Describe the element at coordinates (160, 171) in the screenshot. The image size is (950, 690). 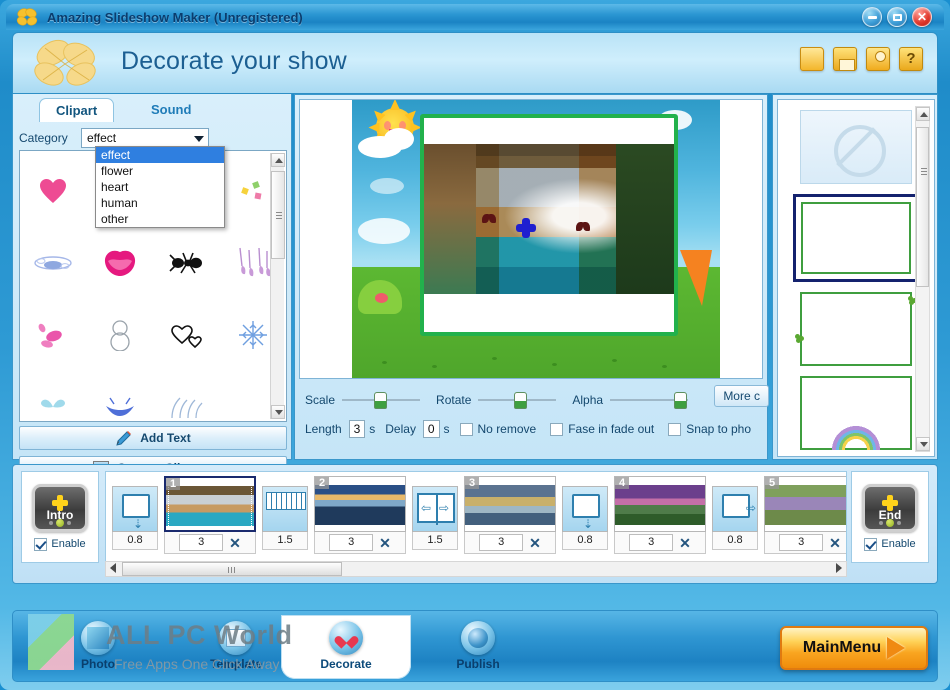
I see `dropdown-option-flower: flower` at that location.